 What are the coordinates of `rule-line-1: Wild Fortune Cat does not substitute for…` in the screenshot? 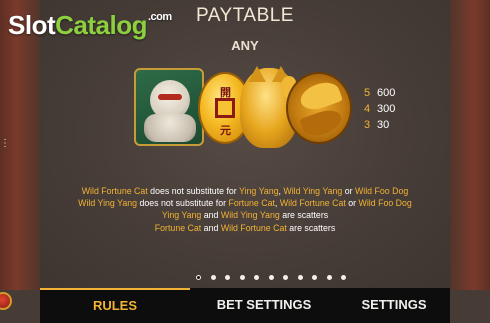 It's located at (245, 191).